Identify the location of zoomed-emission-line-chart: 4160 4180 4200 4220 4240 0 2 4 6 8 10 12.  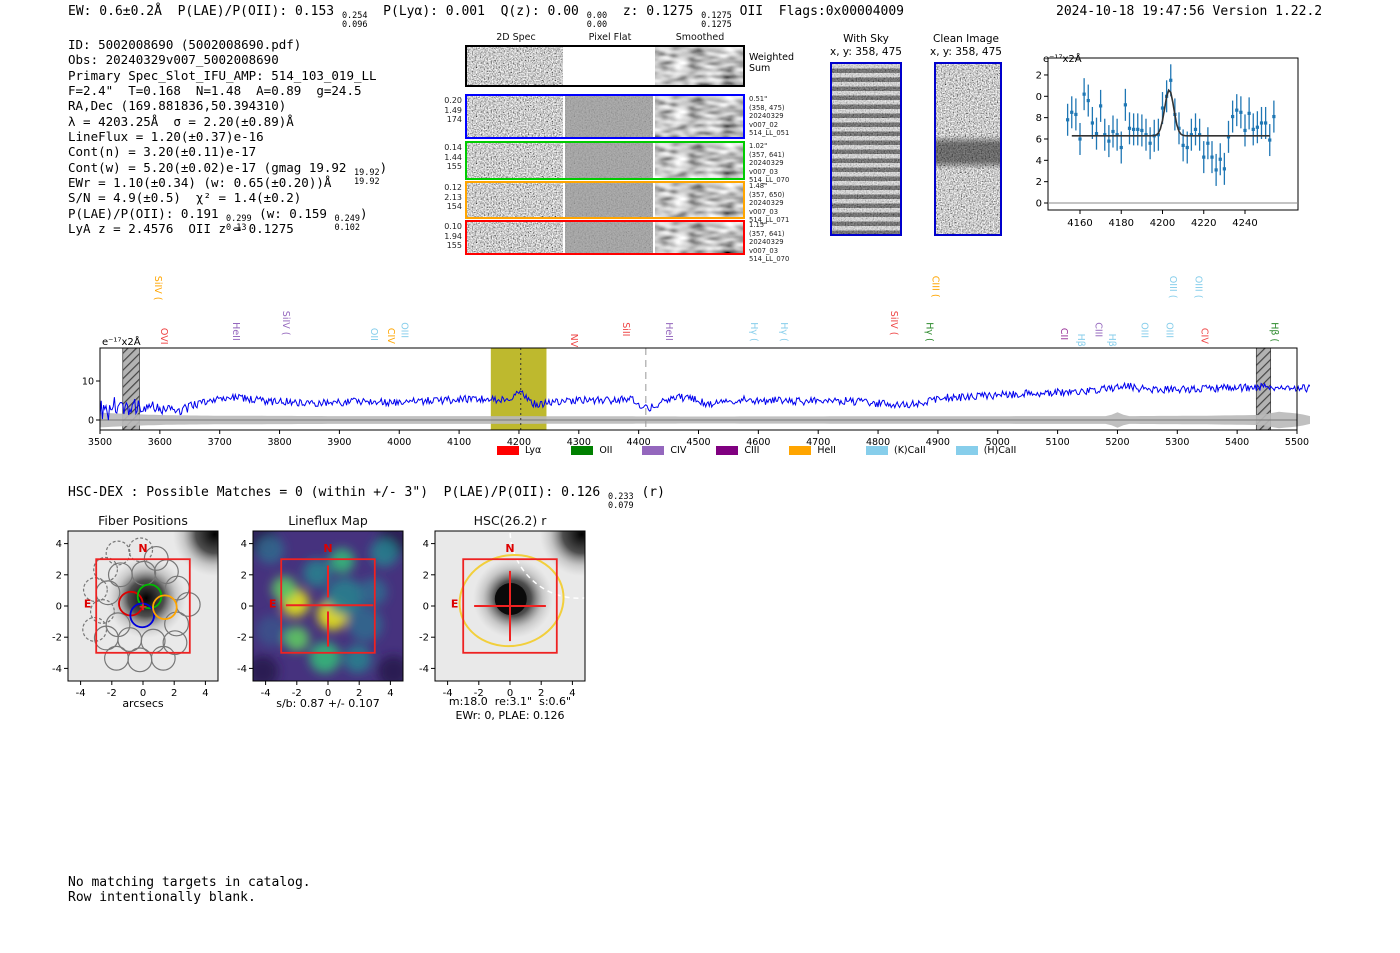
(1167, 143).